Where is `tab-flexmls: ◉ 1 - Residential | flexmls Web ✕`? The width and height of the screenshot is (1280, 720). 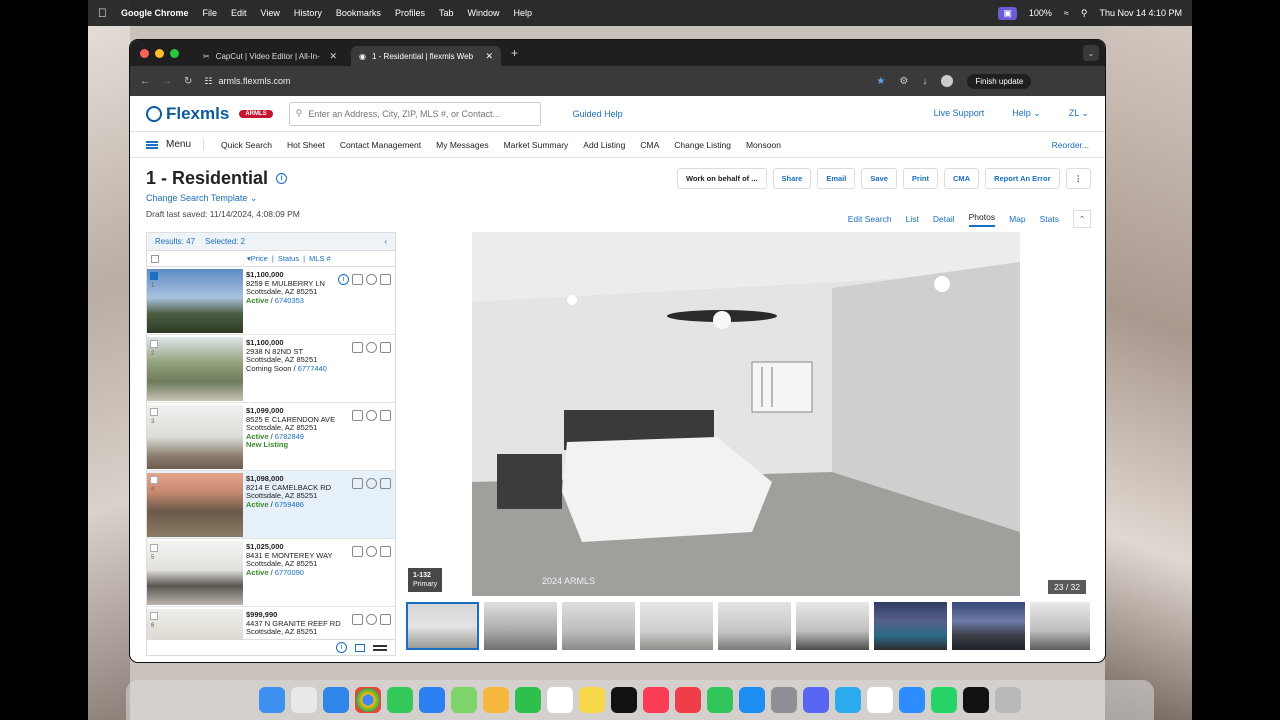
tab-flexmls: ◉ 1 - Residential | flexmls Web ✕ is located at coordinates (426, 56).